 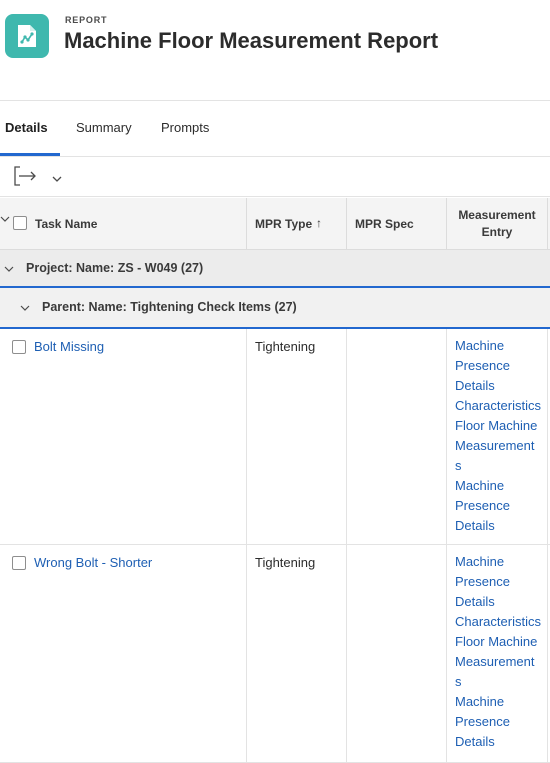 I want to click on cell-task-name: Bolt Missing, so click(x=123, y=436).